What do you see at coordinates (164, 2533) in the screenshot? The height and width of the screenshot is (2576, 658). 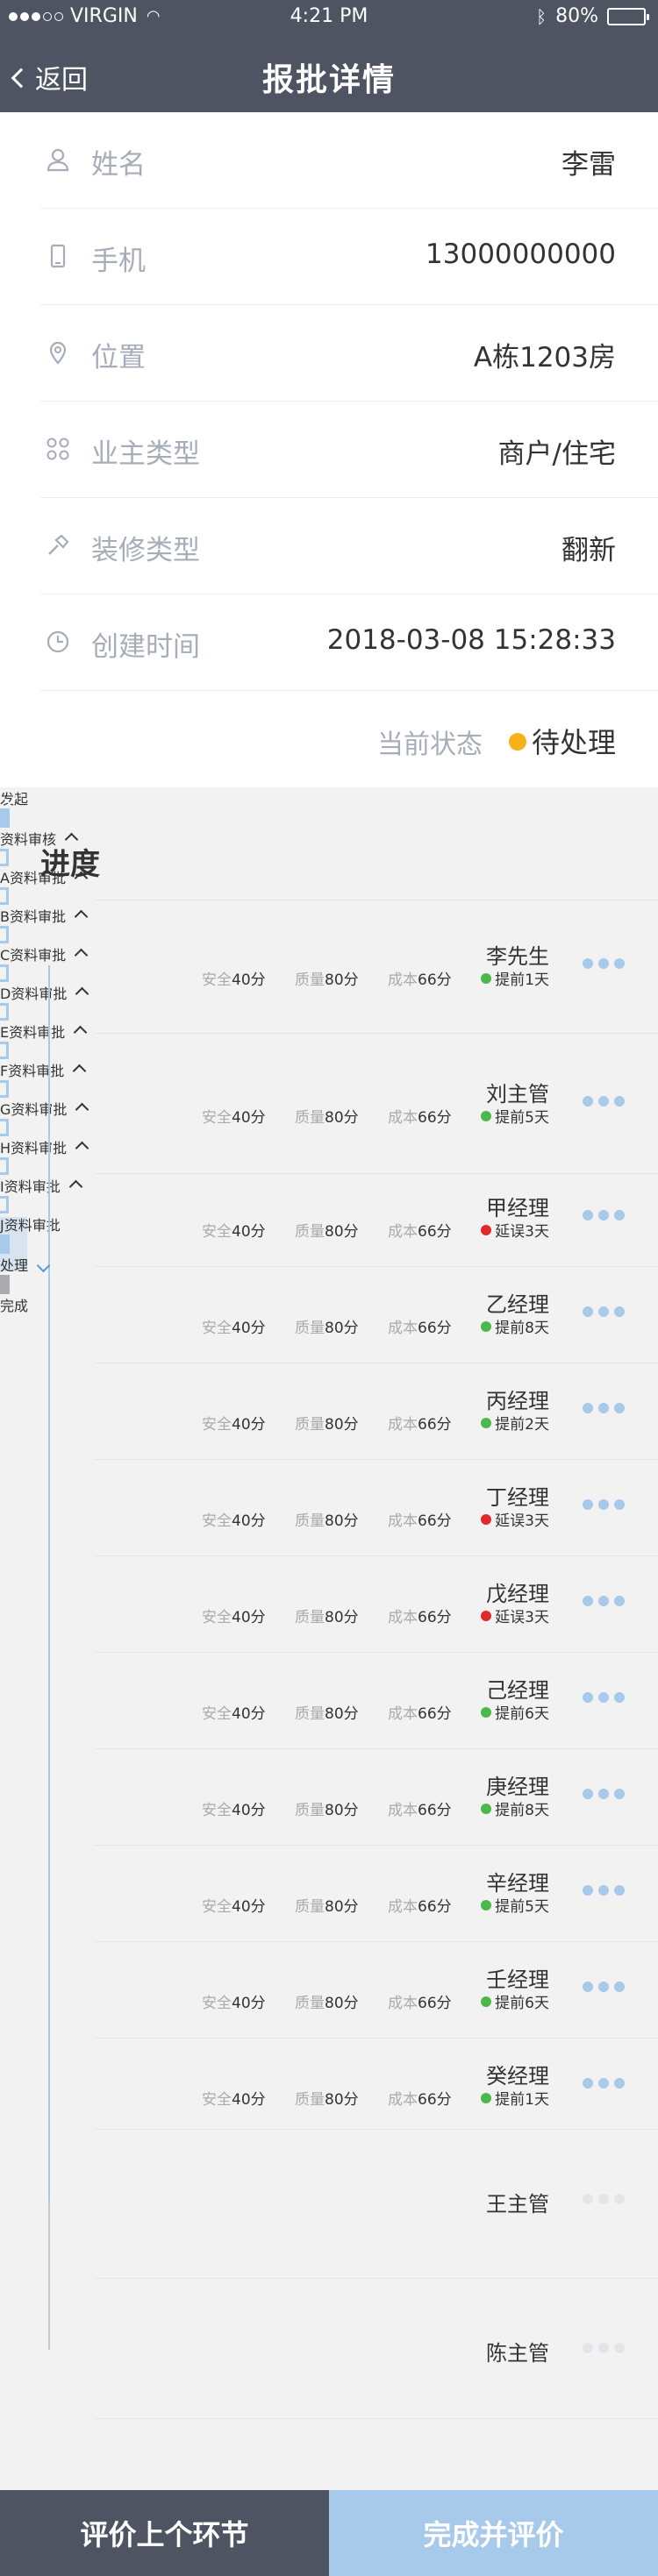 I see `evaluate-previous-button: 评价上个环节` at bounding box center [164, 2533].